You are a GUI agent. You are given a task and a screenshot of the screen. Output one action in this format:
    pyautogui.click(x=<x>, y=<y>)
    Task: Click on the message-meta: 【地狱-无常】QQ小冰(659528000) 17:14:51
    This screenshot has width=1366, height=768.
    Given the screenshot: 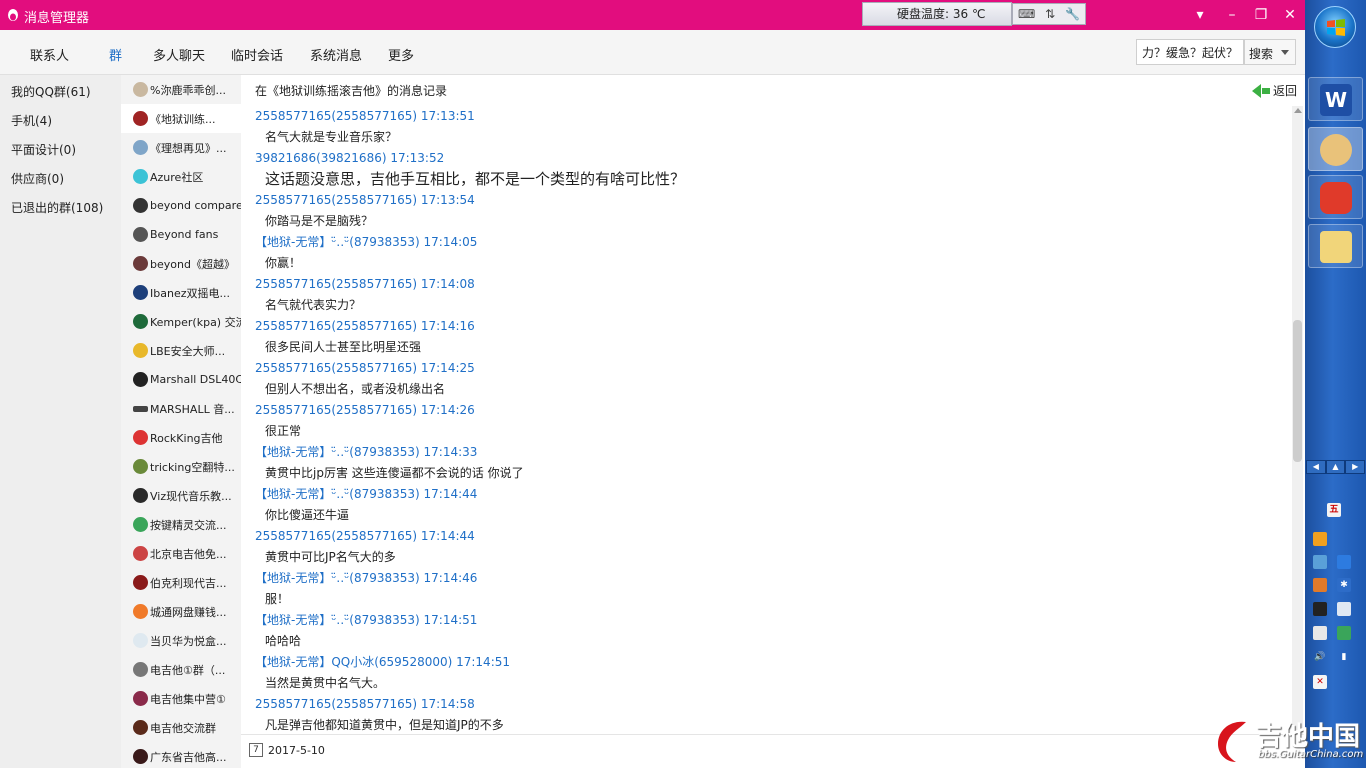 What is the action you would take?
    pyautogui.click(x=383, y=662)
    